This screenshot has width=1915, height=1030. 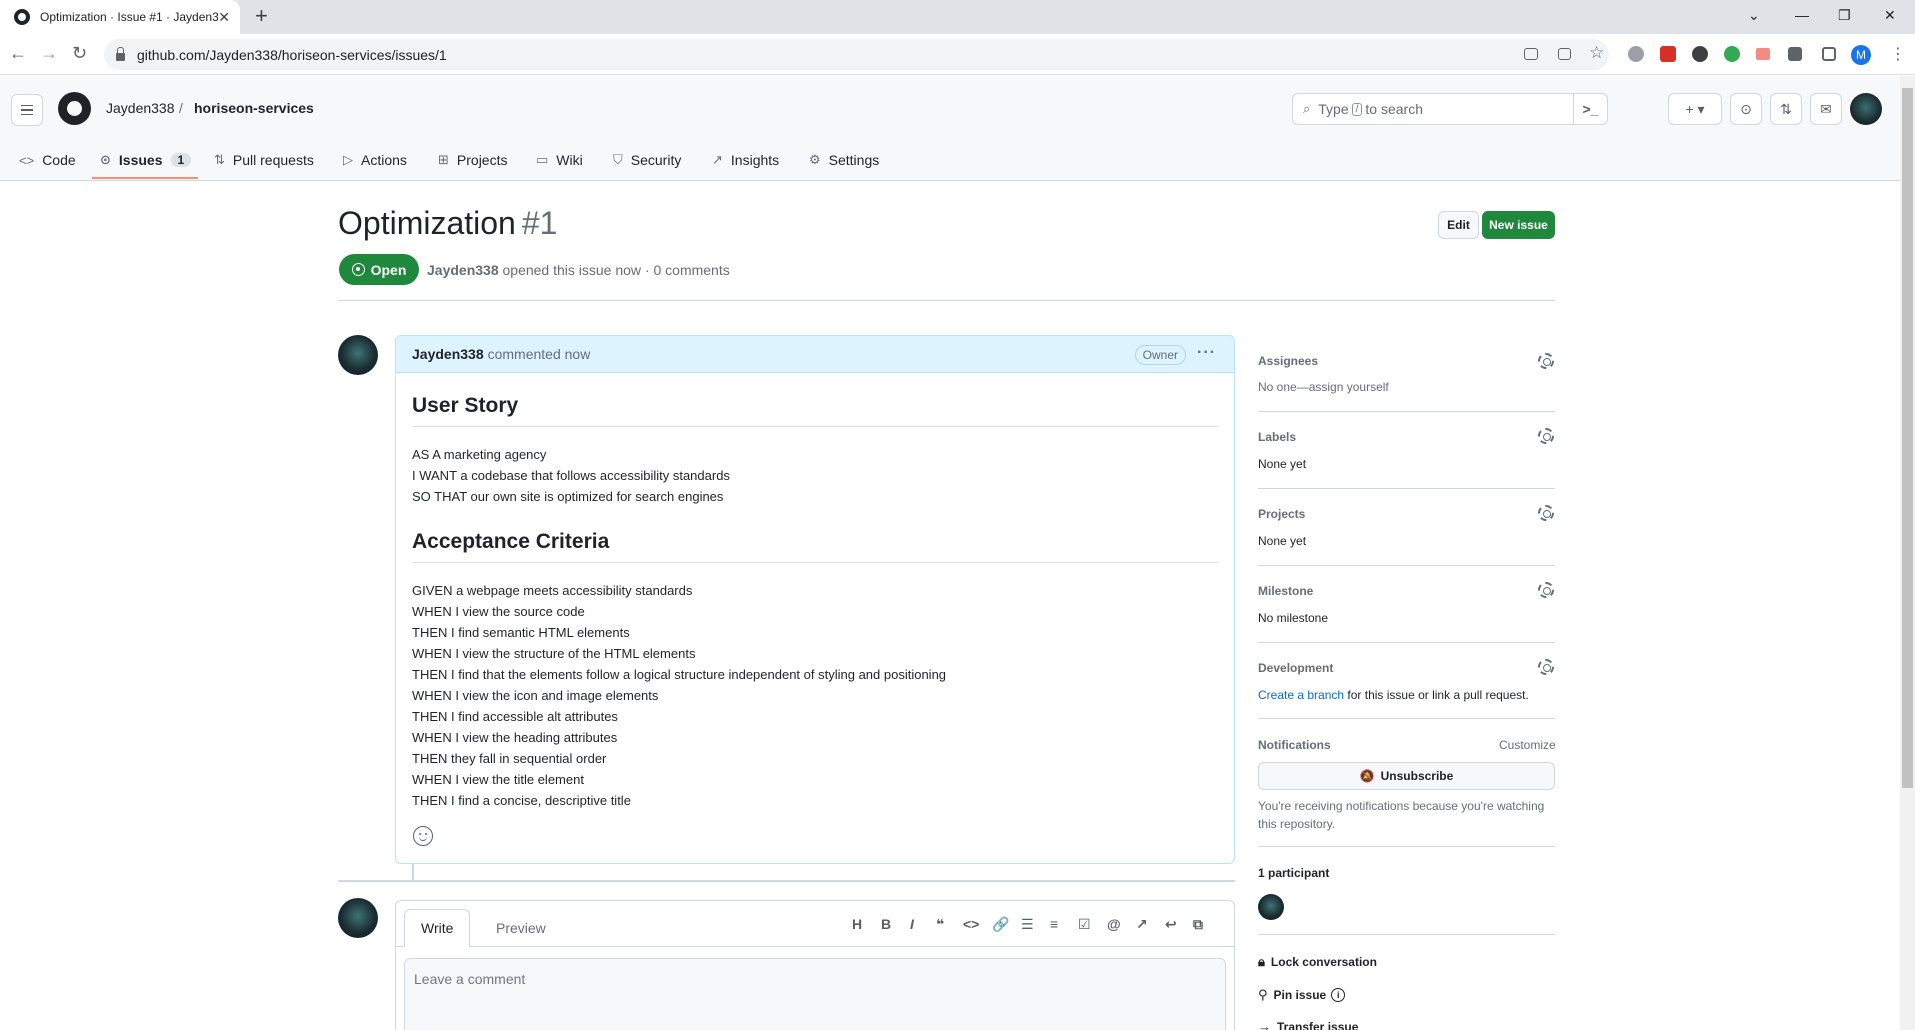 I want to click on green-extension-icon, so click(x=1732, y=54).